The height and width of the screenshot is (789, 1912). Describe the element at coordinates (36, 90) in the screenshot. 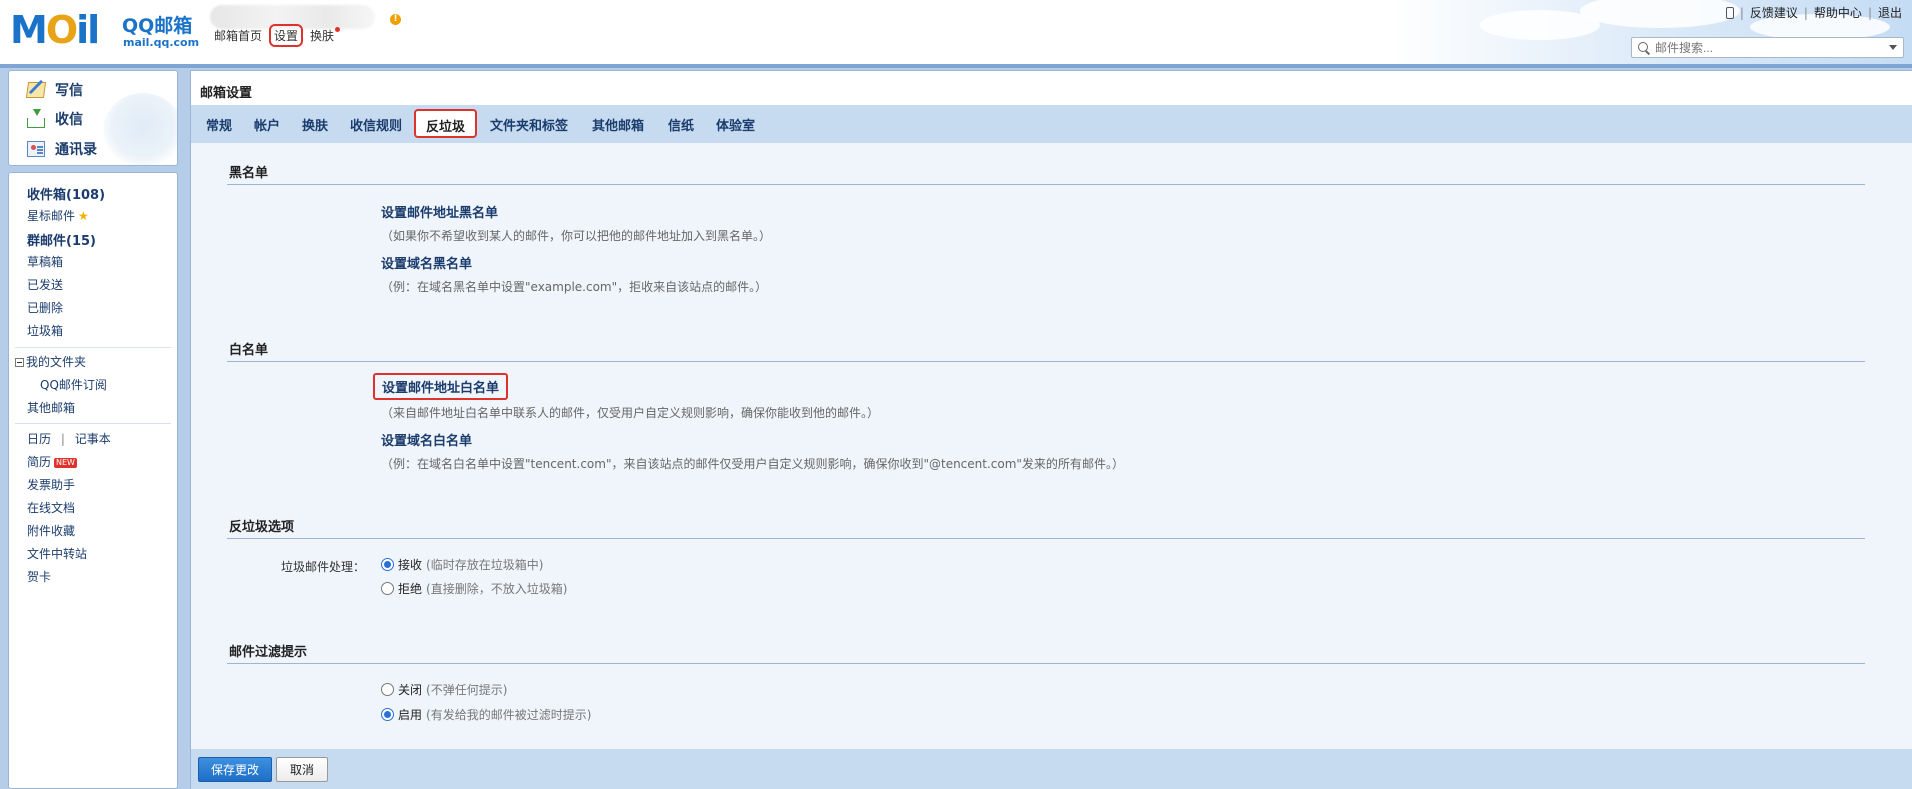

I see `pencil-icon` at that location.